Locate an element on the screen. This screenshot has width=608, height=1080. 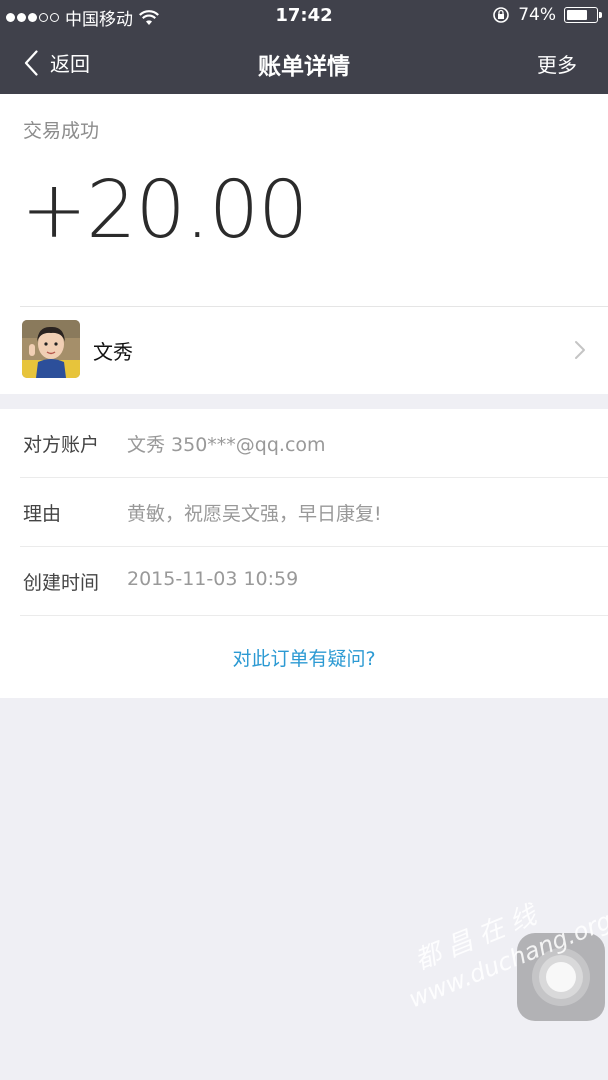
chevron-right-icon is located at coordinates (580, 350).